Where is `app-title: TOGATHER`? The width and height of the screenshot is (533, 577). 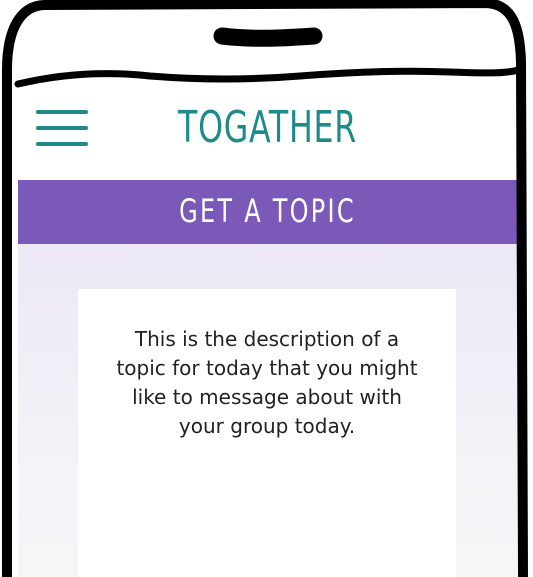
app-title: TOGATHER is located at coordinates (267, 127).